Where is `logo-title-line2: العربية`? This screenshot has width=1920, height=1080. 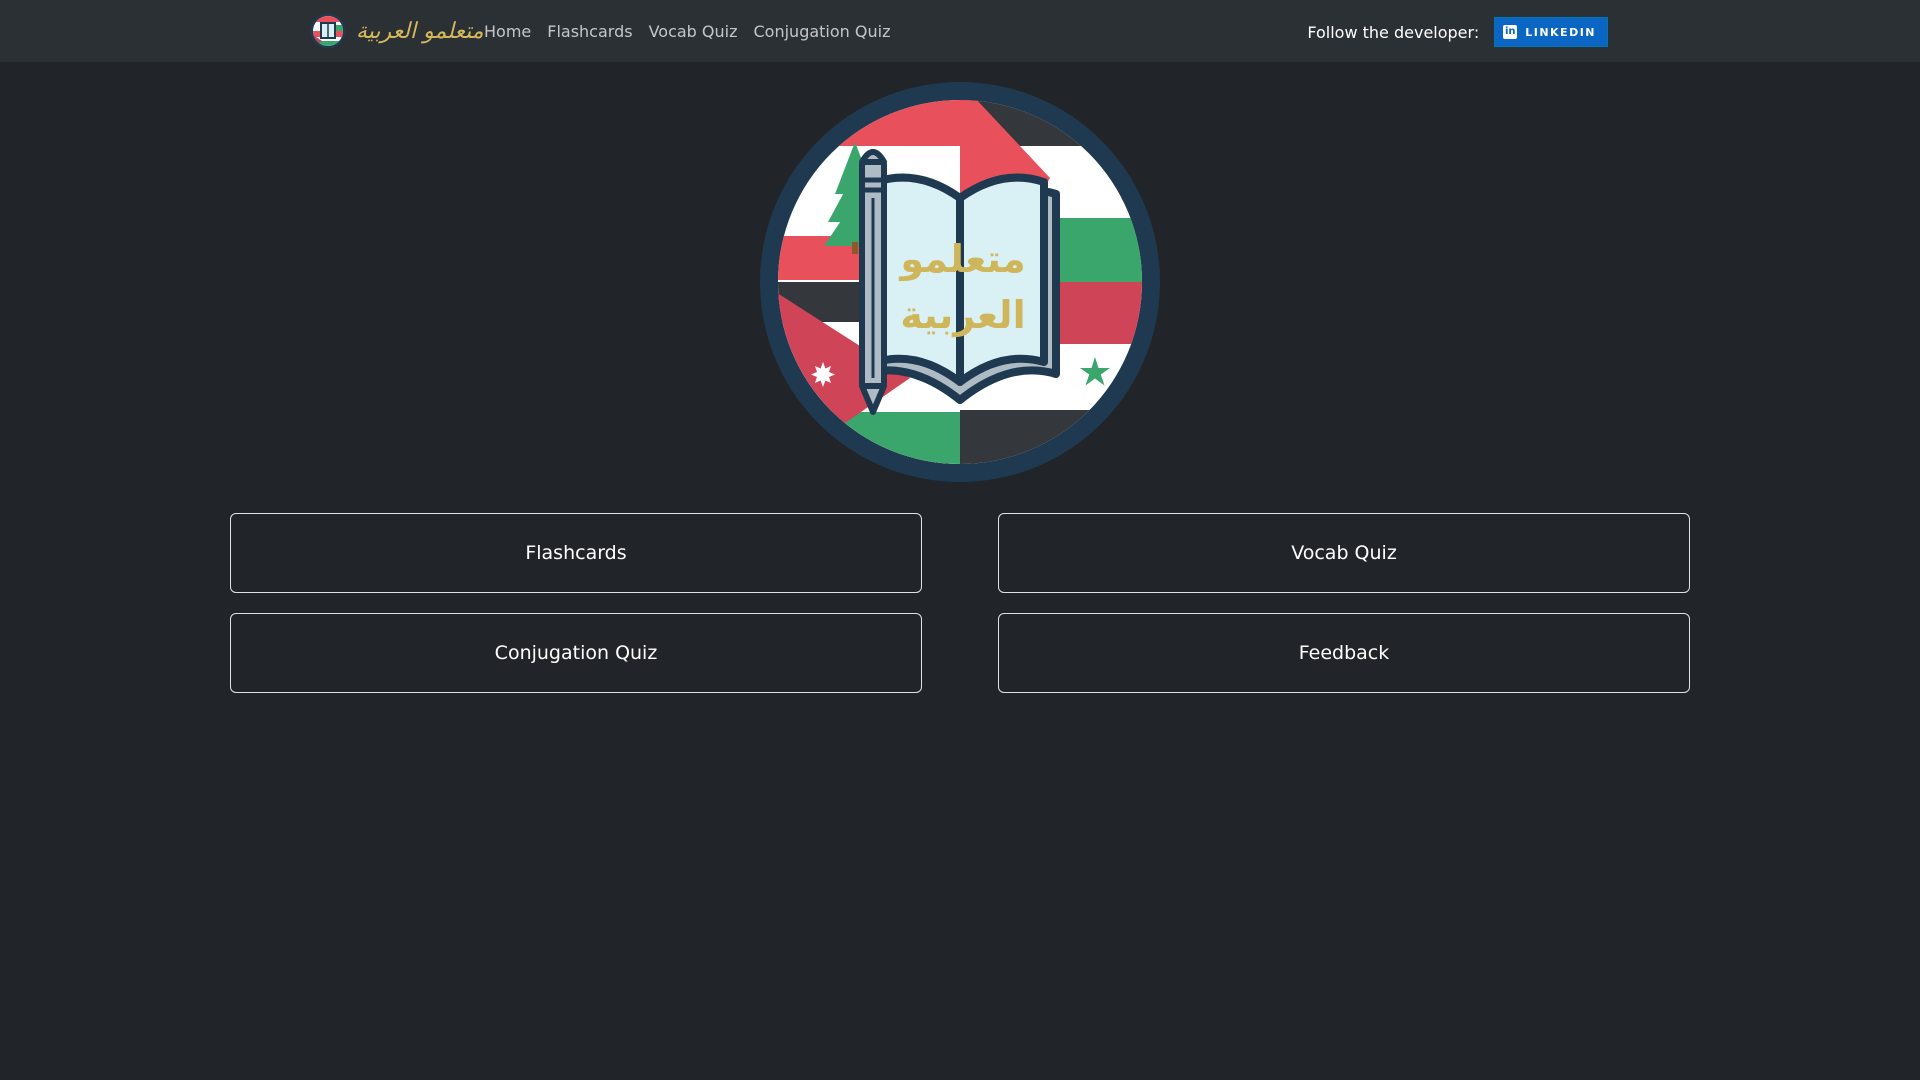
logo-title-line2: العربية is located at coordinates (962, 315).